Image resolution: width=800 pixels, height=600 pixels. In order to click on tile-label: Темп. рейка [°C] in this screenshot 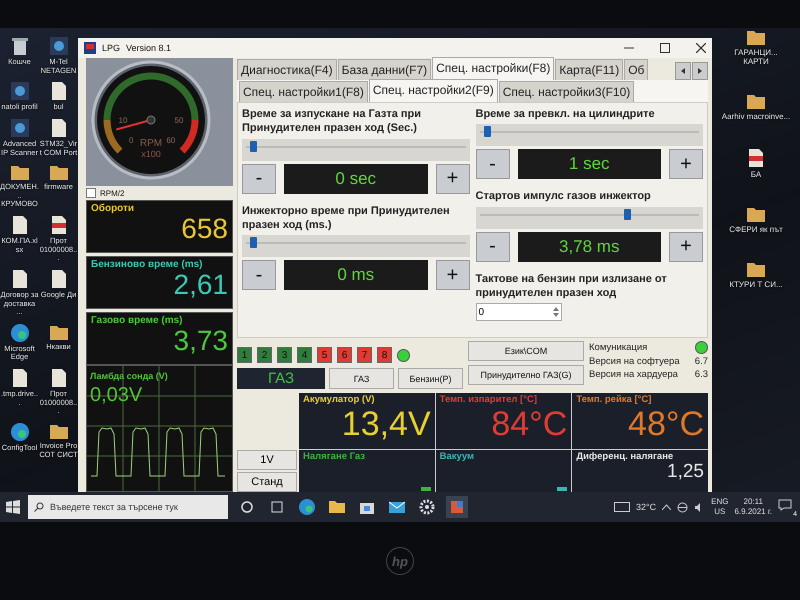, I will do `click(614, 399)`.